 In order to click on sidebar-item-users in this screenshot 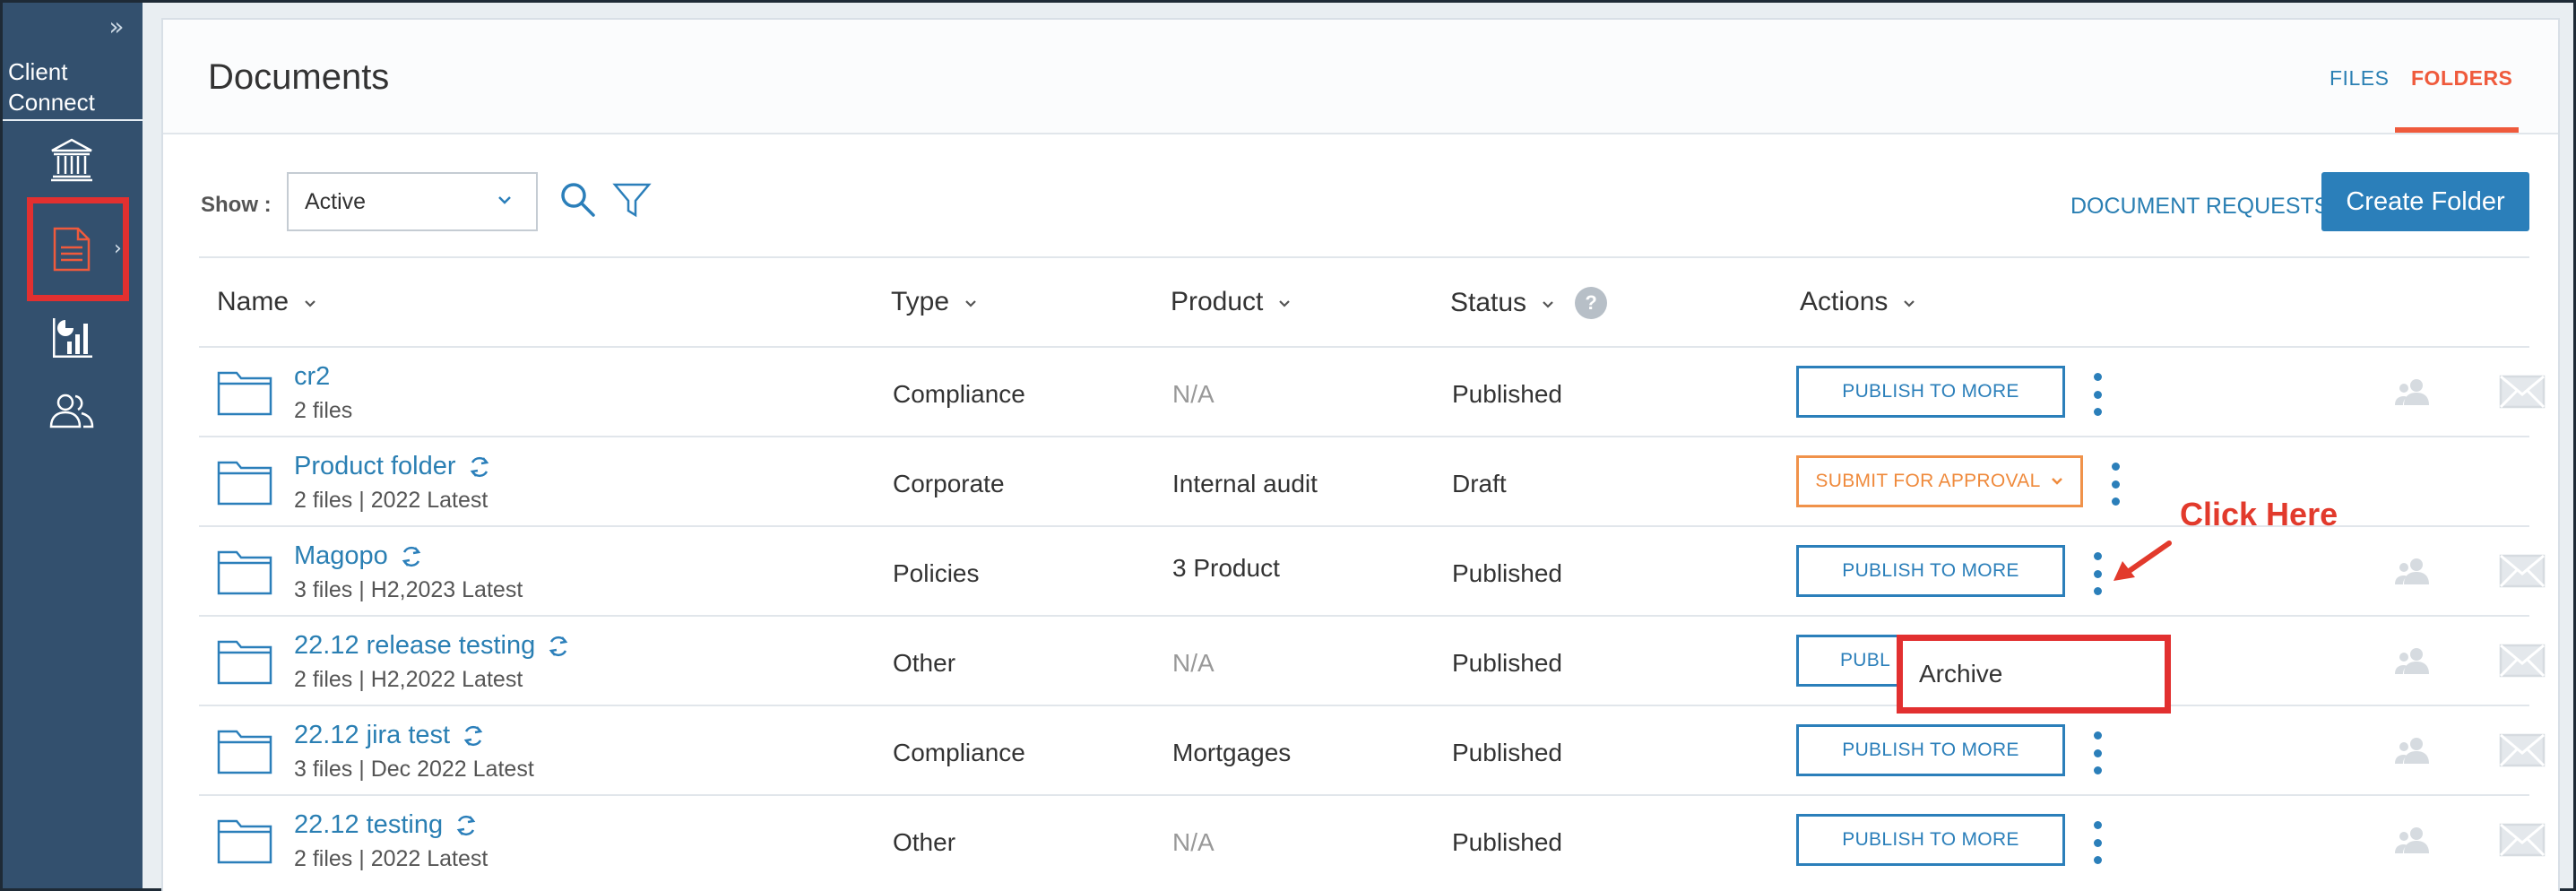, I will do `click(72, 410)`.